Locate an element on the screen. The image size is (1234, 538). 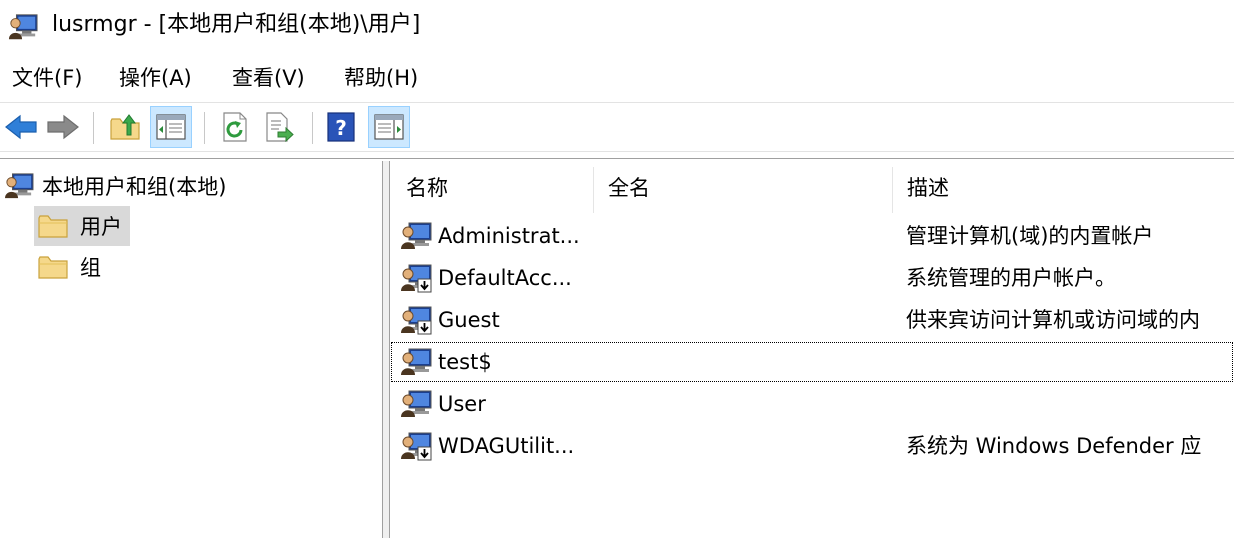
pane-splitter is located at coordinates (386, 349).